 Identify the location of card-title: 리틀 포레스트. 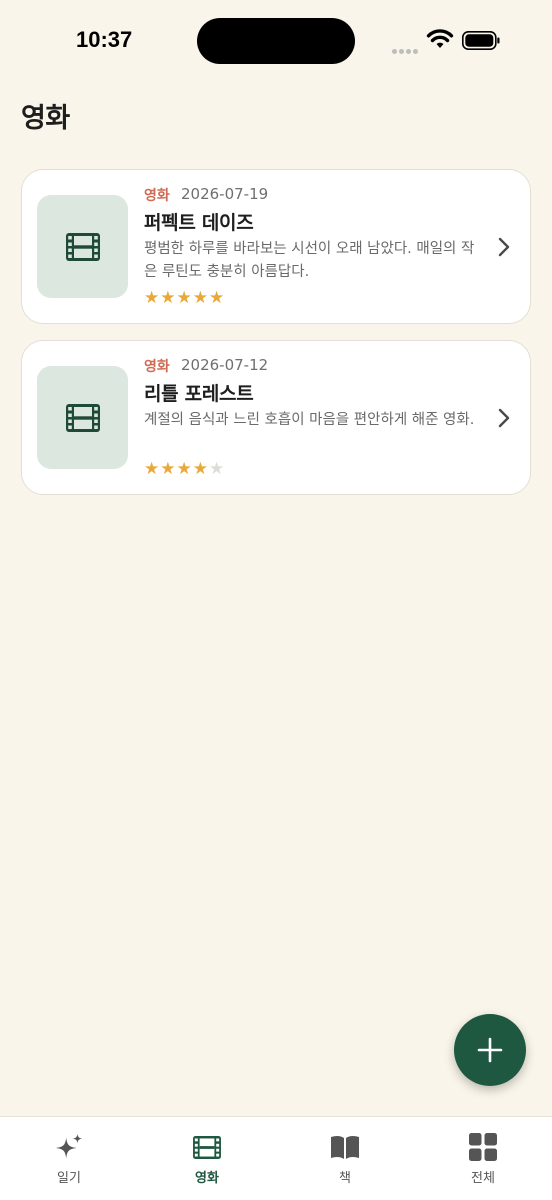
(199, 394).